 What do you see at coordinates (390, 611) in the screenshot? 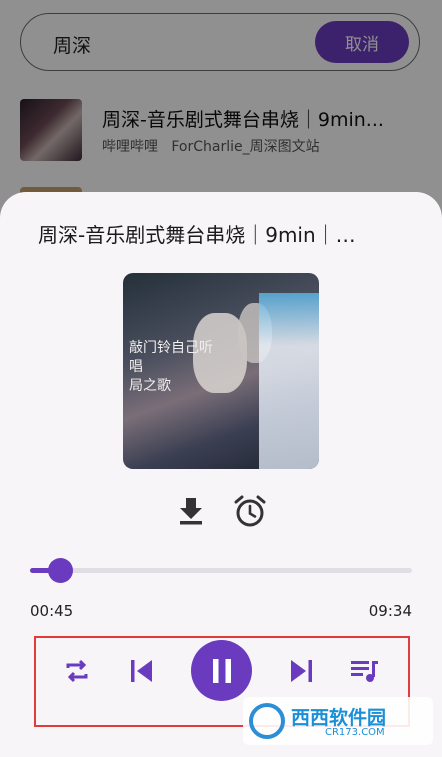
I see `total-duration: 09:34` at bounding box center [390, 611].